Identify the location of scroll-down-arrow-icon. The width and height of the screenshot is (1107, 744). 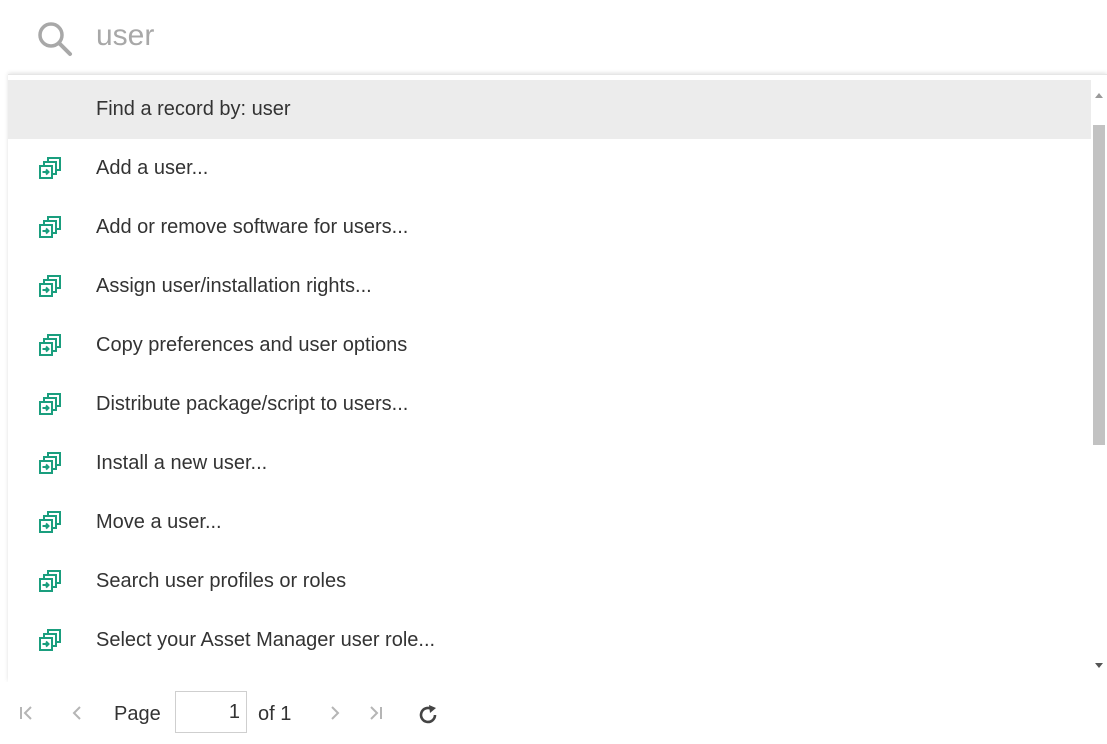
(1099, 665).